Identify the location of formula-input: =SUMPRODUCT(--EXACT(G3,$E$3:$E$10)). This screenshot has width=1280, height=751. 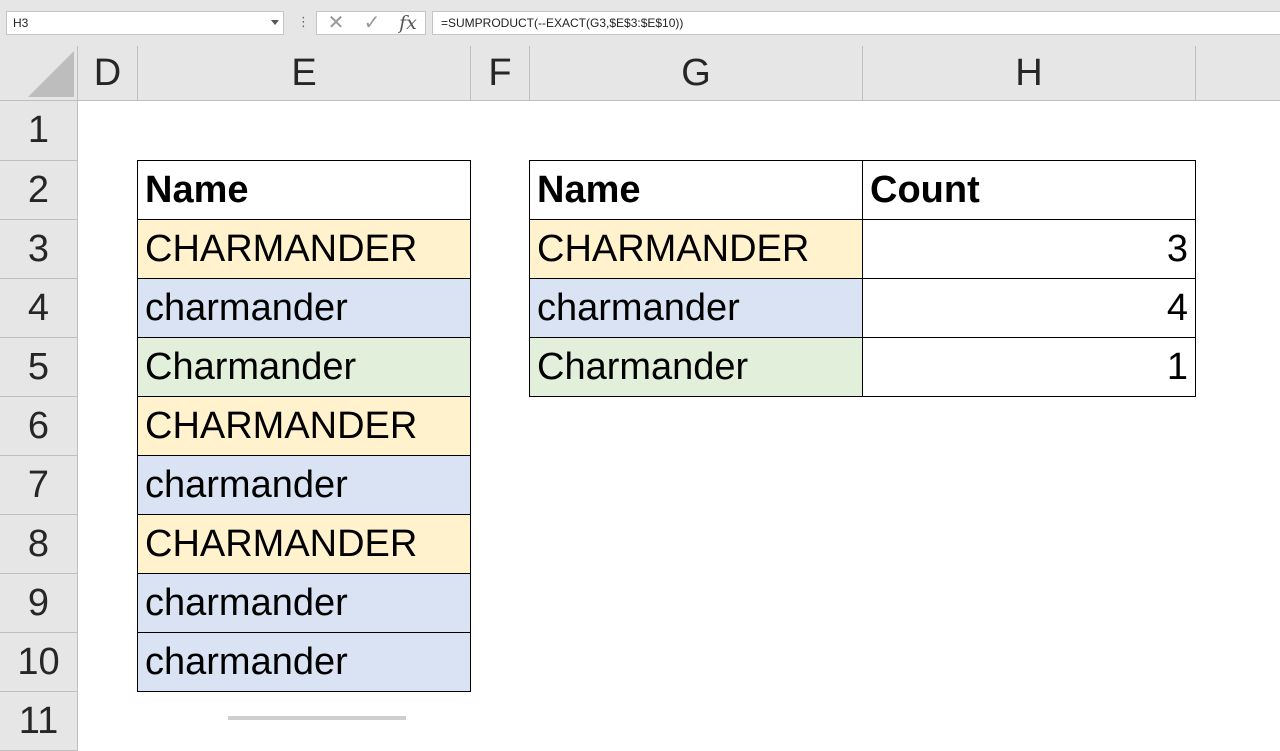
(856, 23).